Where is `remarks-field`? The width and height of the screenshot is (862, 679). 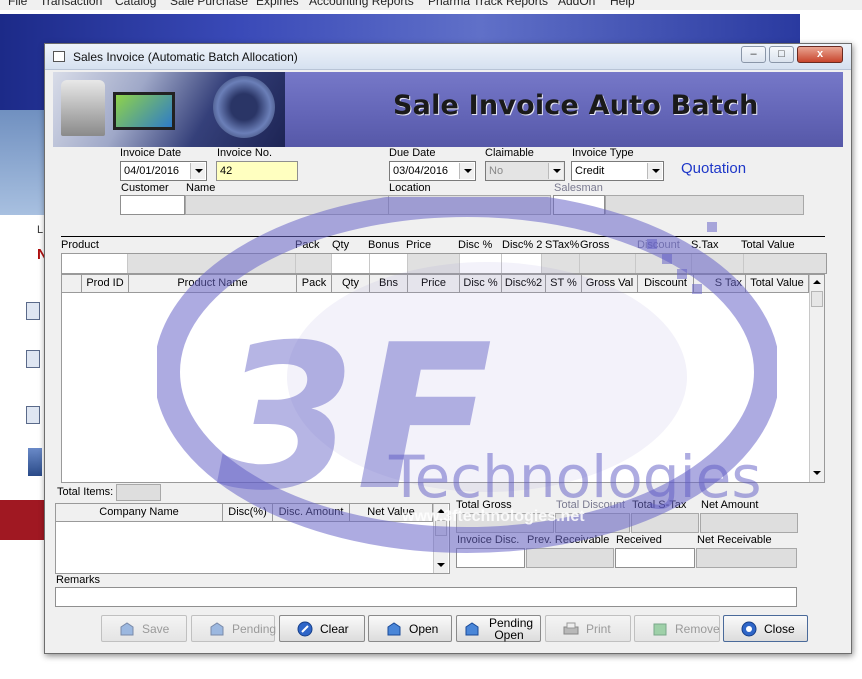
remarks-field is located at coordinates (426, 597).